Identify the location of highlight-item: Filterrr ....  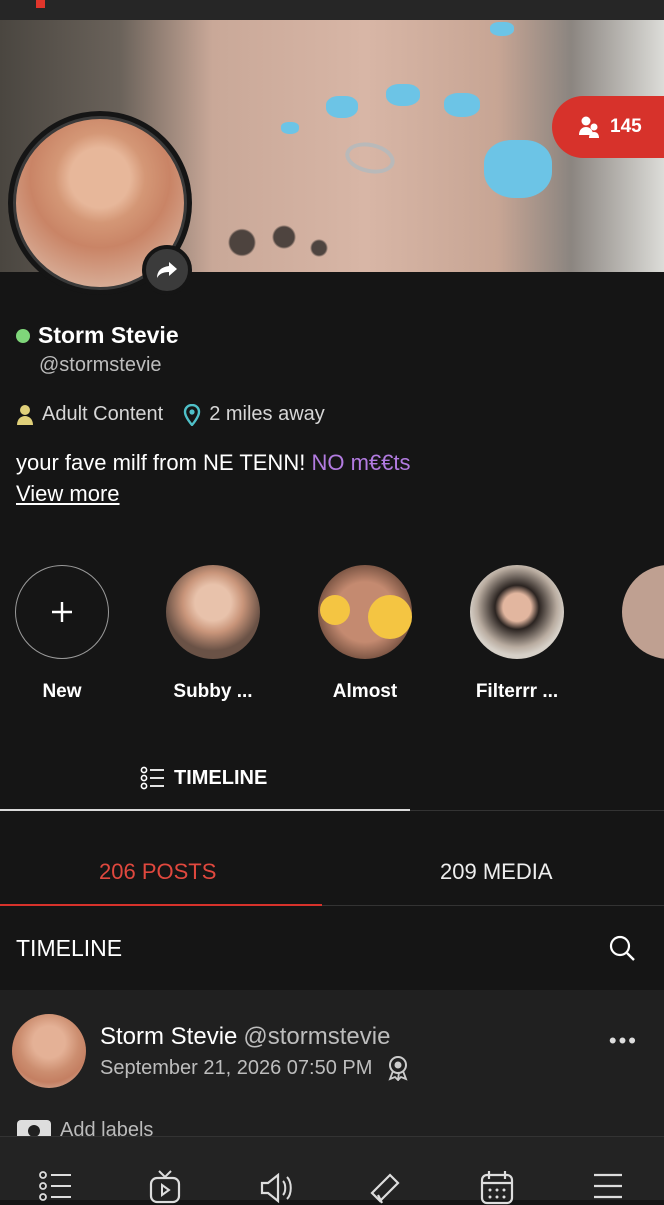
(517, 634).